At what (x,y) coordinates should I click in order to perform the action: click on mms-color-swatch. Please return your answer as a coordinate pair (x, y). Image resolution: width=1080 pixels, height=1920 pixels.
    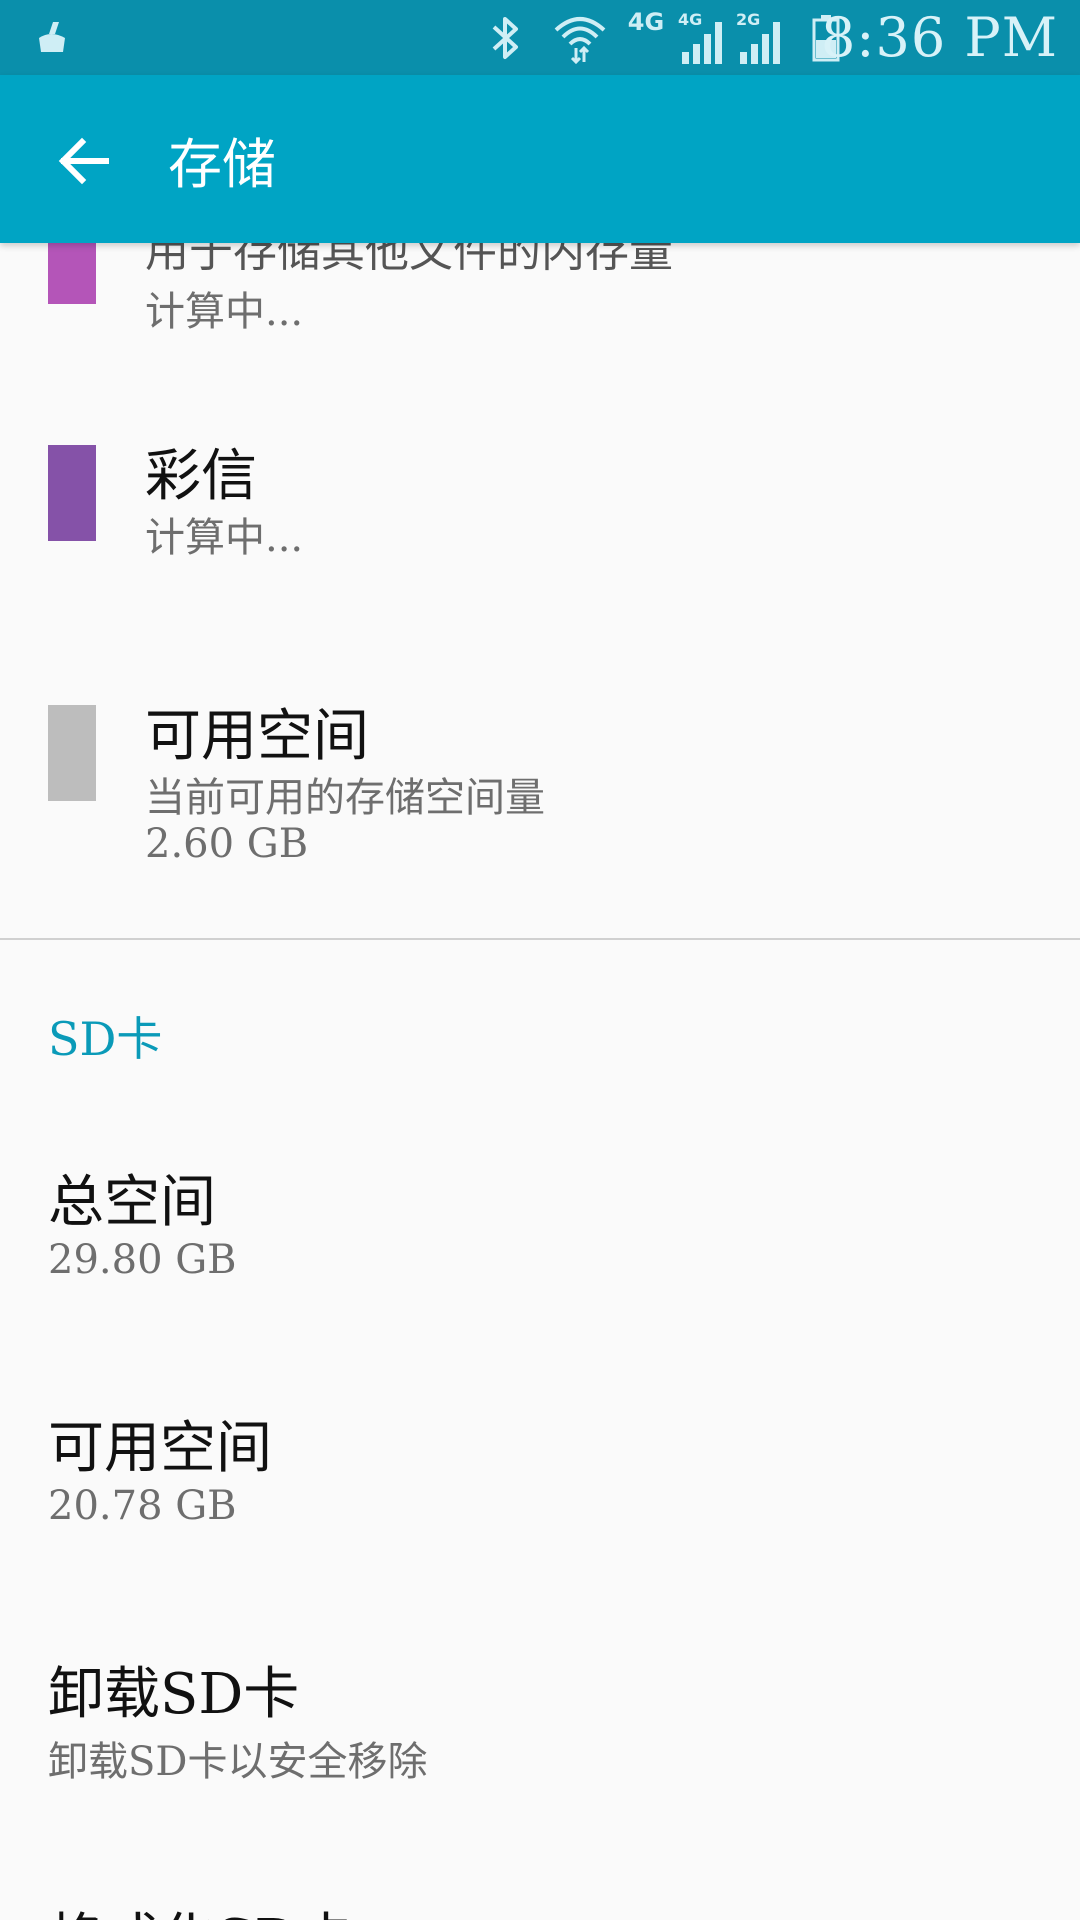
    Looking at the image, I should click on (72, 493).